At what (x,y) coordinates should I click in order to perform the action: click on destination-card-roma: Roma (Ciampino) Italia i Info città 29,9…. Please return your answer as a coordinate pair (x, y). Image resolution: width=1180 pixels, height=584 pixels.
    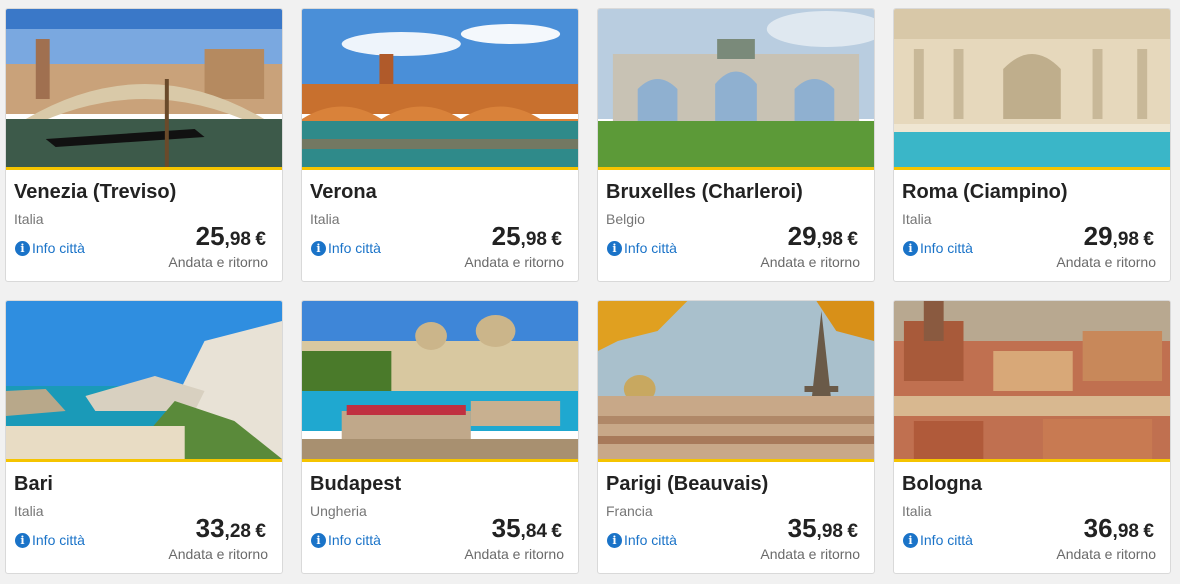
    Looking at the image, I should click on (1032, 145).